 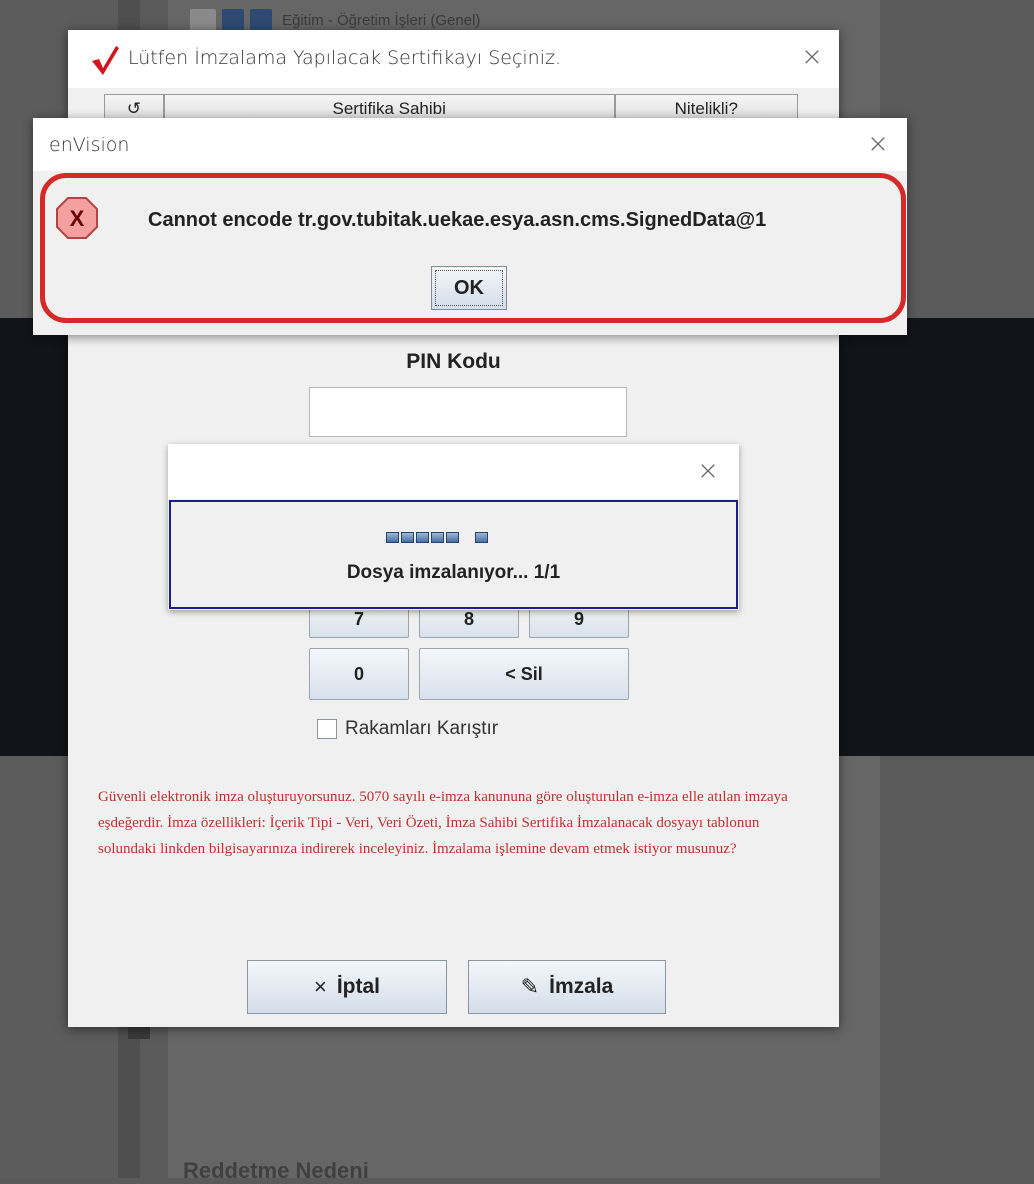 What do you see at coordinates (469, 288) in the screenshot?
I see `ok-button: OK` at bounding box center [469, 288].